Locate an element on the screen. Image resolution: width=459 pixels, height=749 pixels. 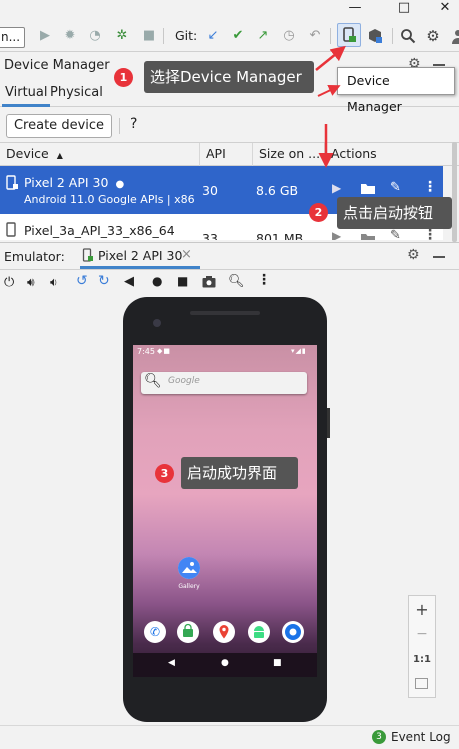
arrow-to-device-manager is located at coordinates (330, 58).